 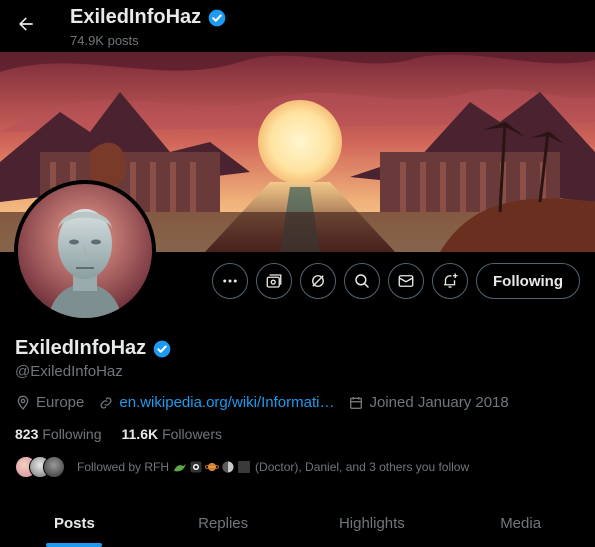 I want to click on tab-label: Posts, so click(x=74, y=523).